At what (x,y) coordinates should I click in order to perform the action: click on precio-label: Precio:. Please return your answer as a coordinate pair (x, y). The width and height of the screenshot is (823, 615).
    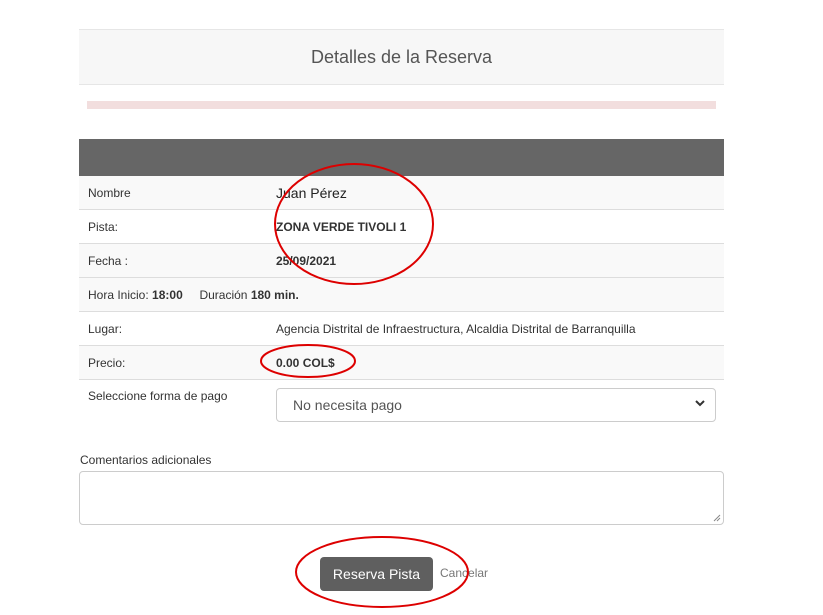
    Looking at the image, I should click on (107, 363).